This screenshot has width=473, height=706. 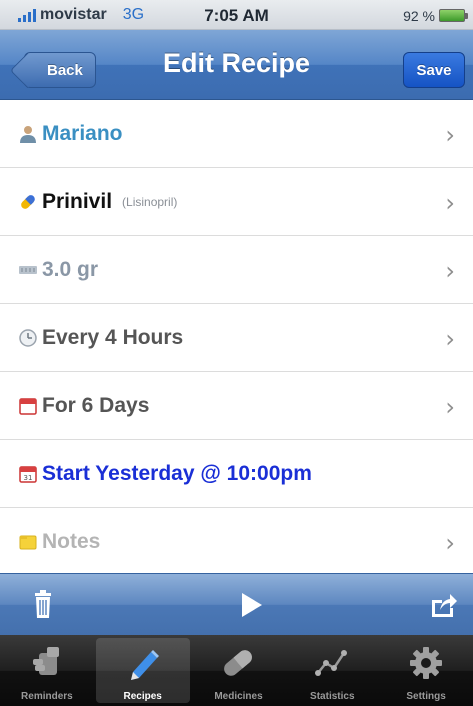 I want to click on gear-icon, so click(x=426, y=663).